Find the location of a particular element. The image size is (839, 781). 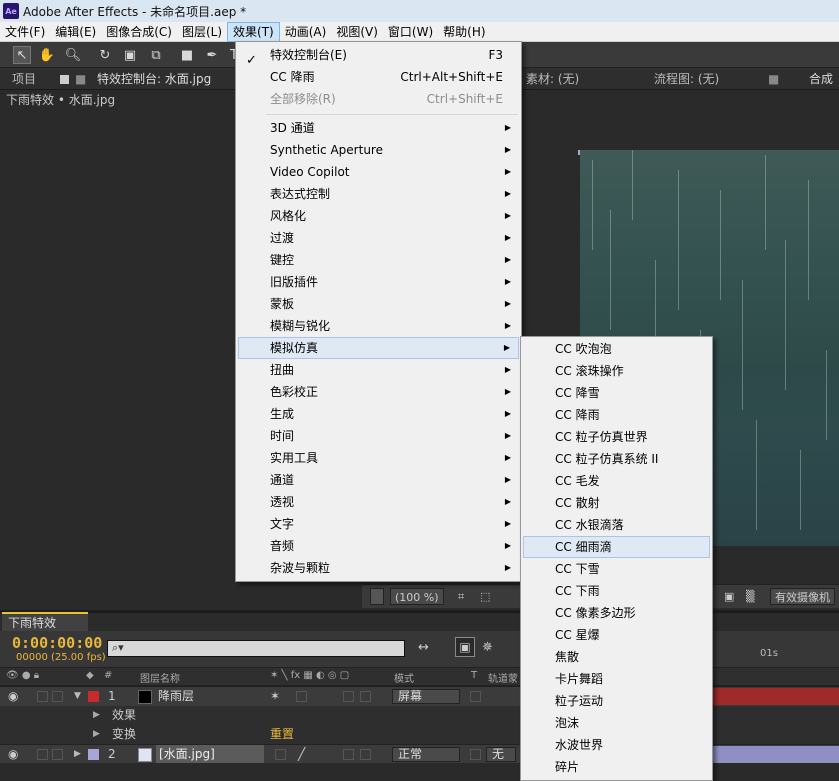

snapshot-icon is located at coordinates (377, 596).